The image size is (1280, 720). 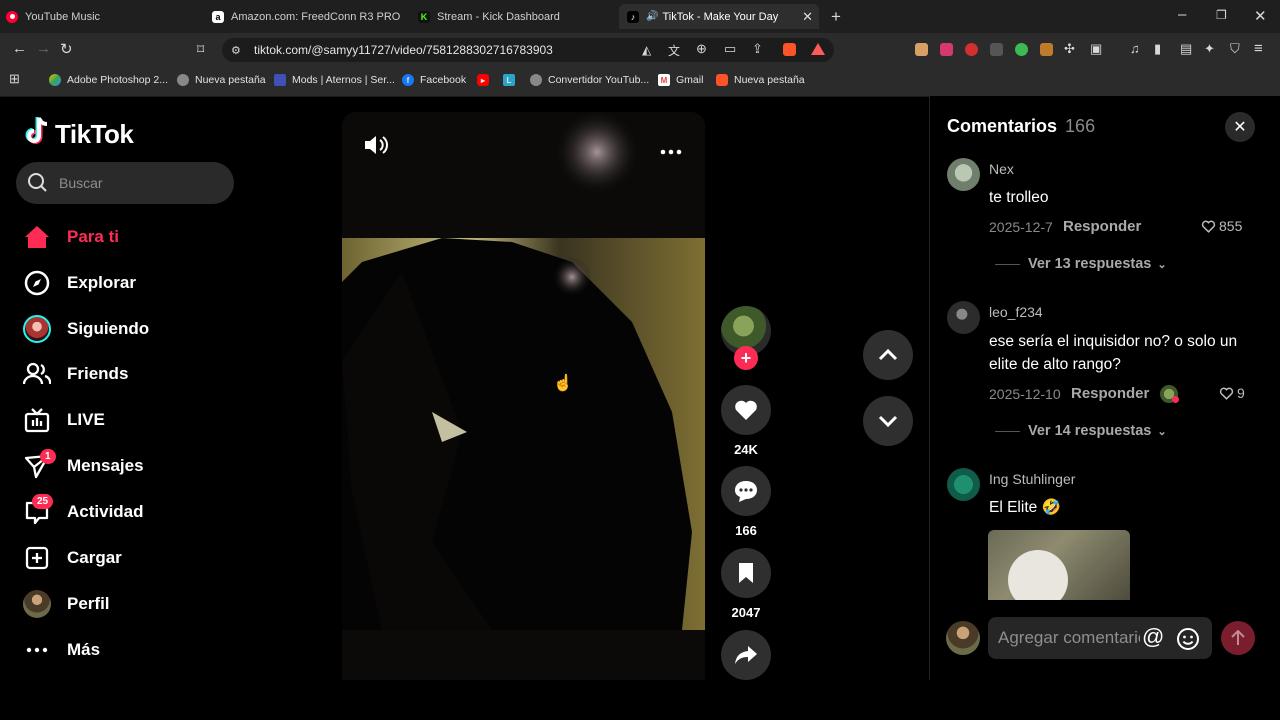 What do you see at coordinates (1001, 169) in the screenshot?
I see `commenter-name: Nex` at bounding box center [1001, 169].